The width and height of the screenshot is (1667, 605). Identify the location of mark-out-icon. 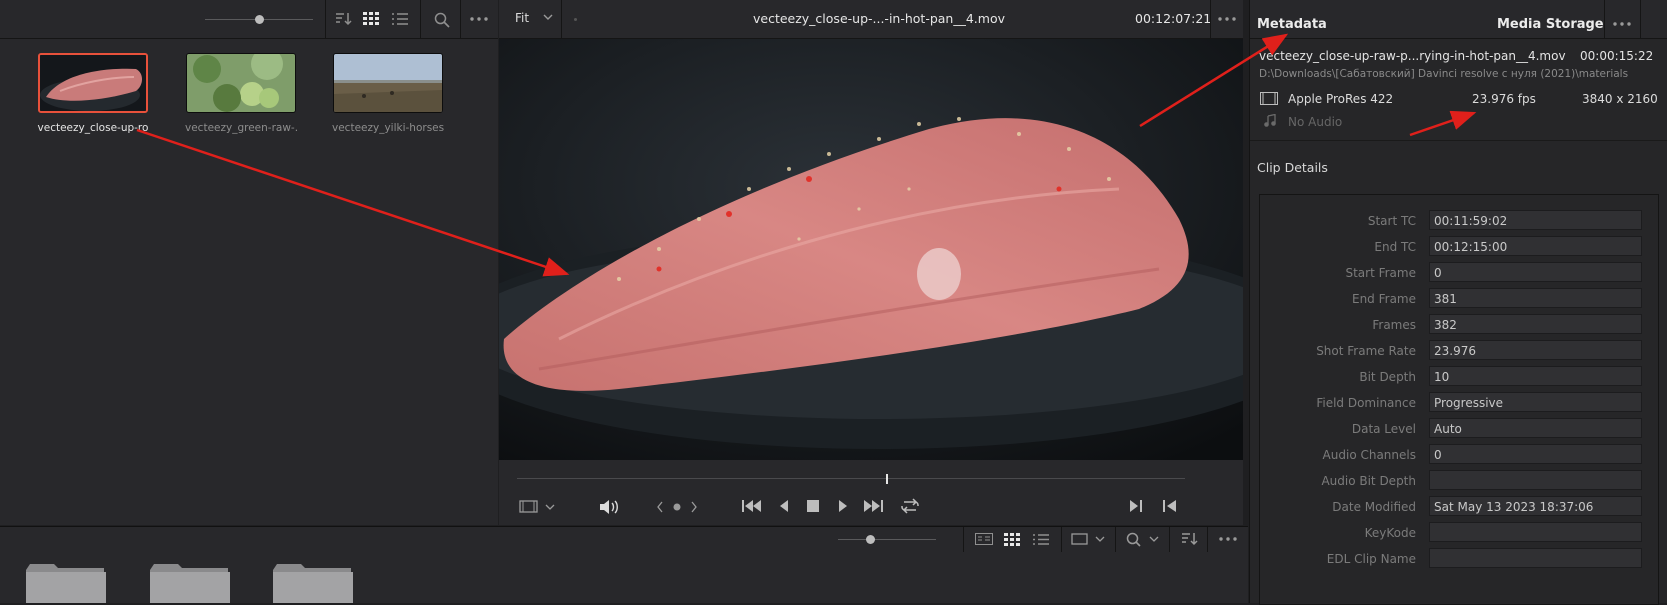
(1170, 506).